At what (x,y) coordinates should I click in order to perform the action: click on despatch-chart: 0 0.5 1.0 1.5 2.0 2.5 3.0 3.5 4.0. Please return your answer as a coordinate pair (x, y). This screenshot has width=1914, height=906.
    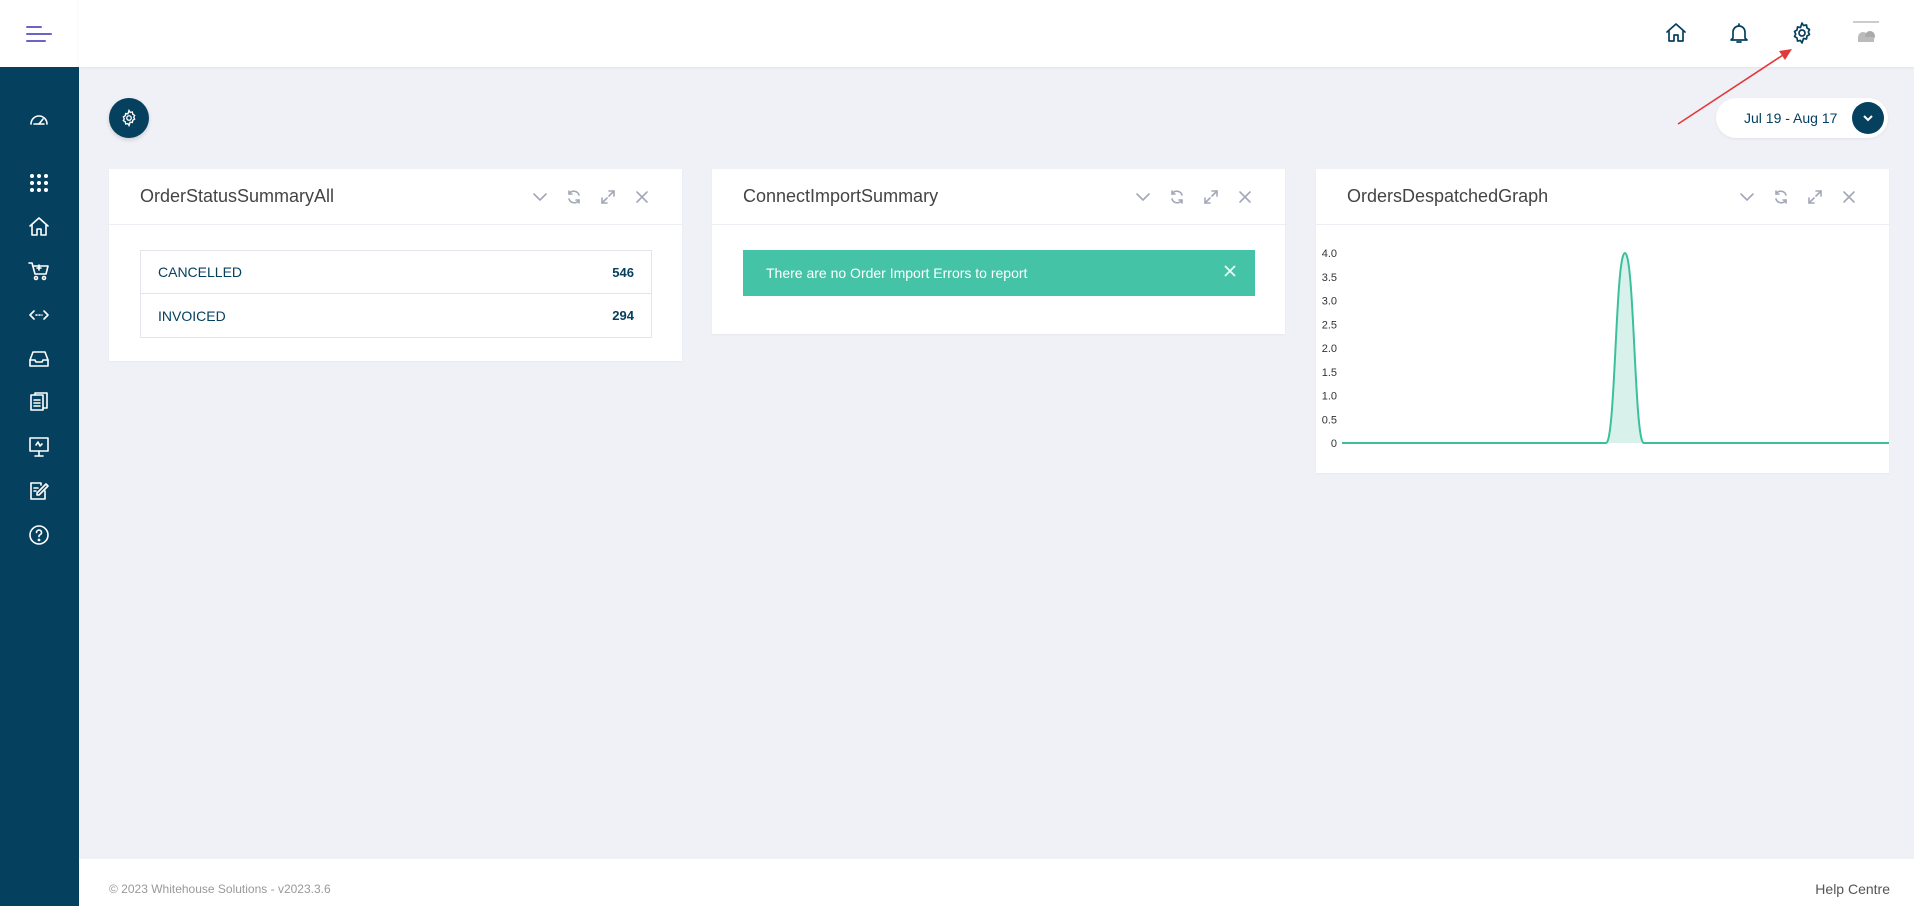
    Looking at the image, I should click on (1605, 349).